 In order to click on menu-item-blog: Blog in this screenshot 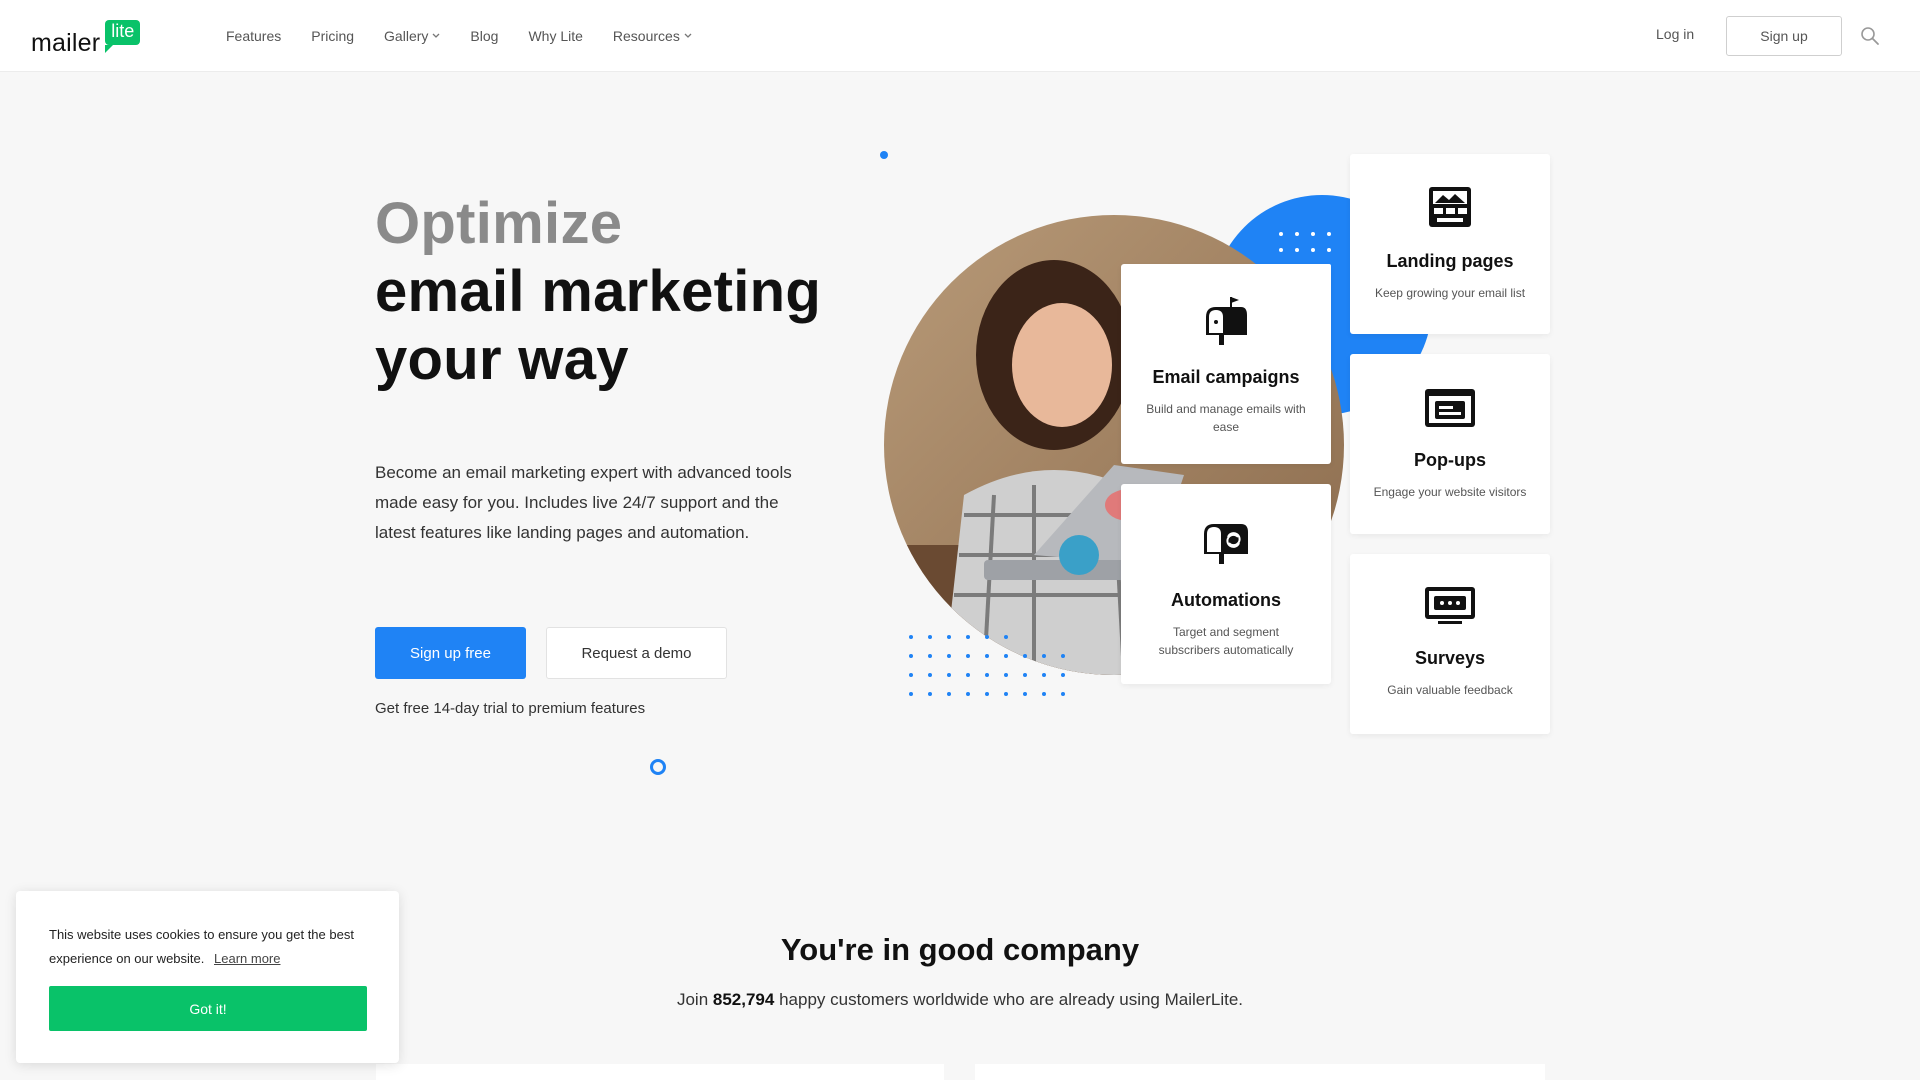, I will do `click(484, 36)`.